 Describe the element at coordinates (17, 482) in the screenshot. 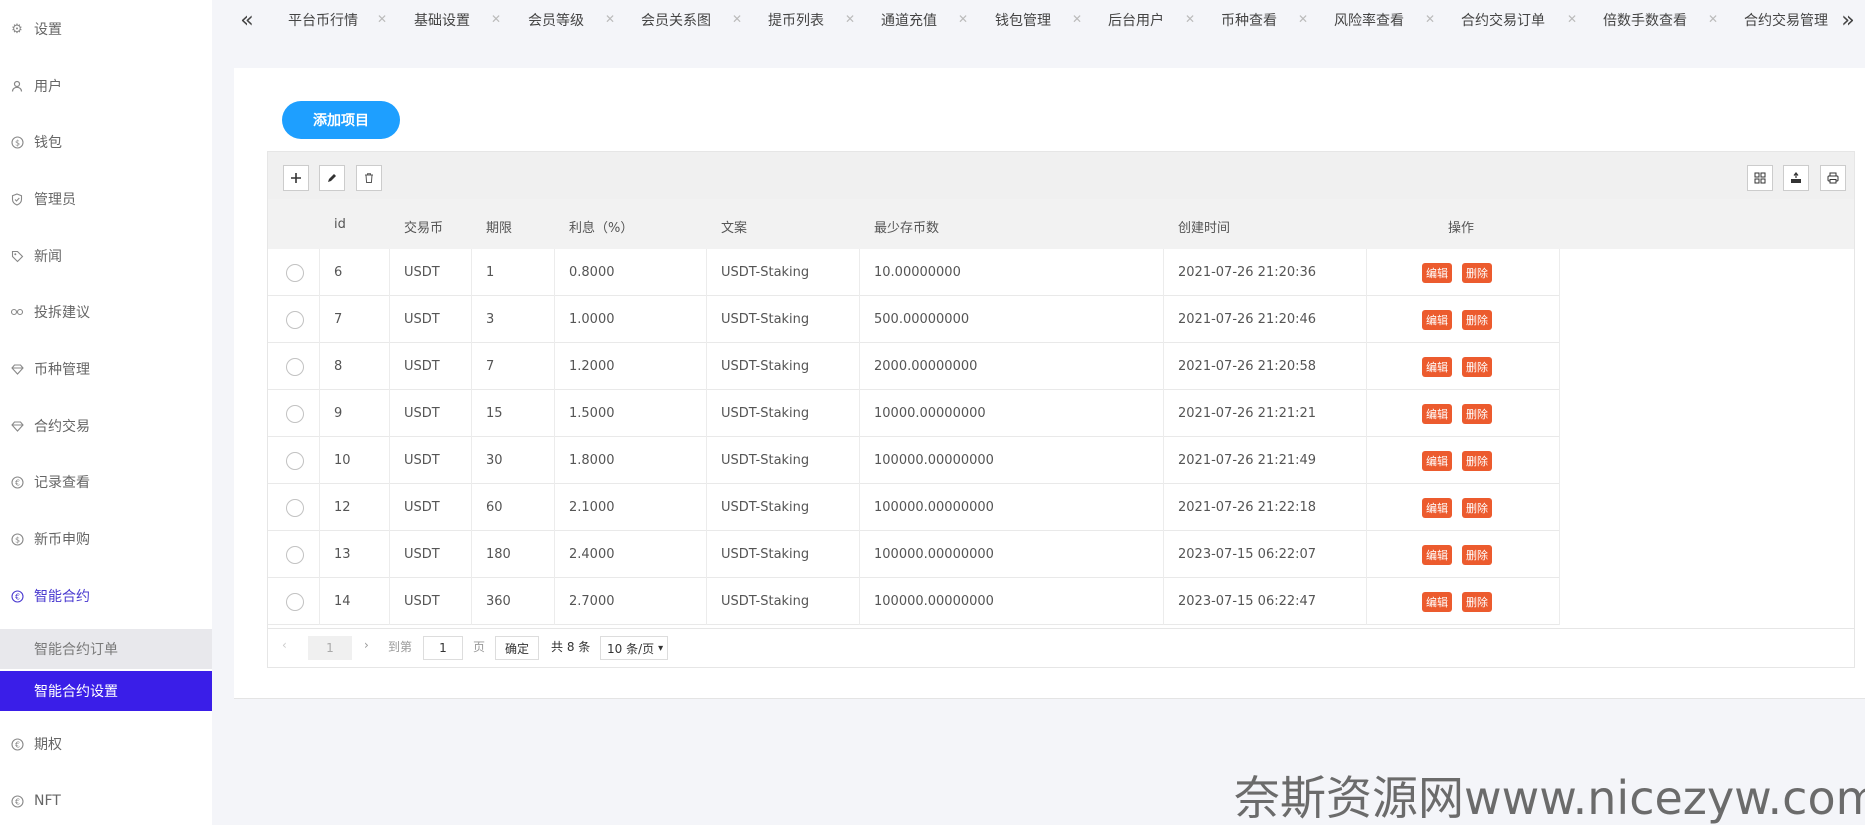

I see `euro-icon: €` at that location.